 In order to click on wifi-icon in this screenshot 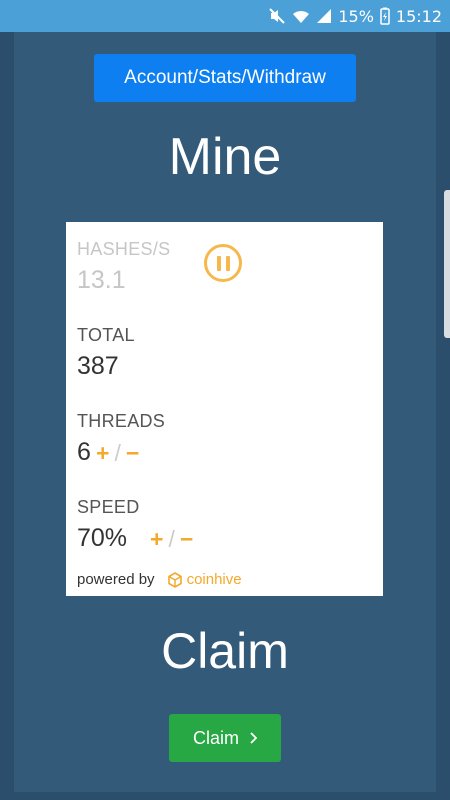, I will do `click(301, 16)`.